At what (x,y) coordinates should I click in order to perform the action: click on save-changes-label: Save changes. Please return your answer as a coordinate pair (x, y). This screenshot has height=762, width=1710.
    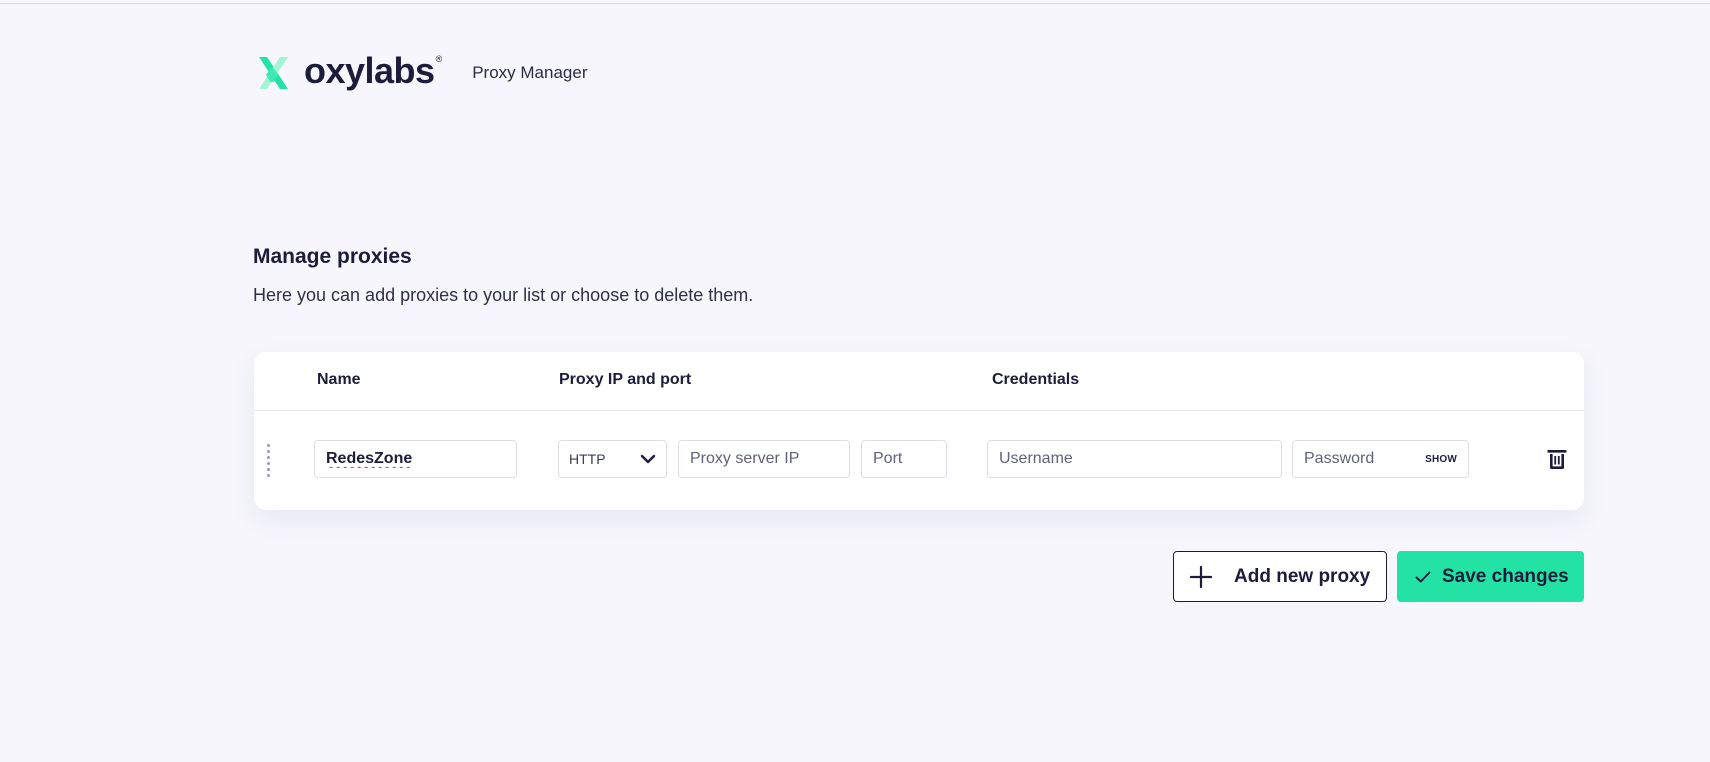
    Looking at the image, I should click on (1505, 576).